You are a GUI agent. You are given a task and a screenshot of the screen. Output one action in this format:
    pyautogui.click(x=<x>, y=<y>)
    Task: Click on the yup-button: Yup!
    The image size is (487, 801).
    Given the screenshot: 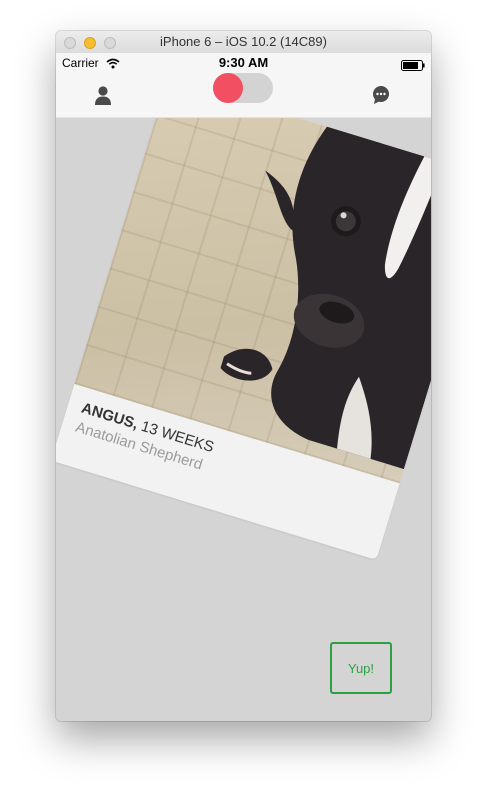 What is the action you would take?
    pyautogui.click(x=361, y=668)
    